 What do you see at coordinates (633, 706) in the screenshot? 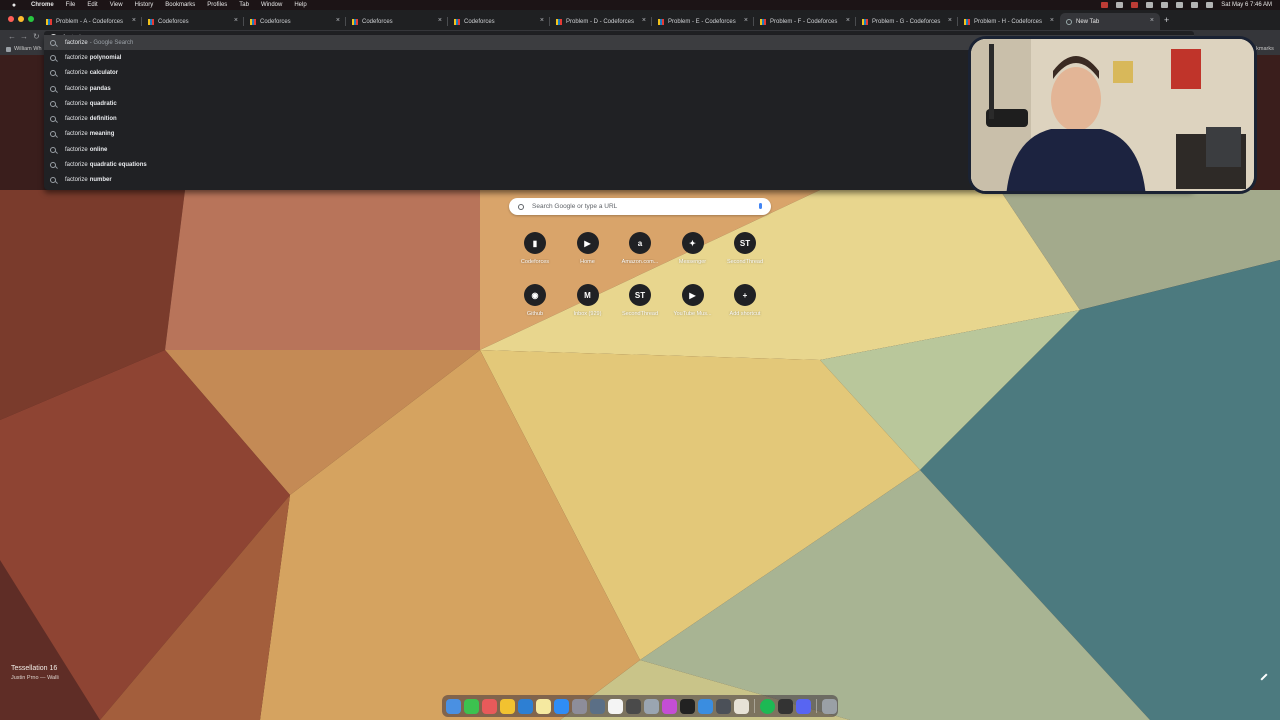
I see `final-cut-icon` at bounding box center [633, 706].